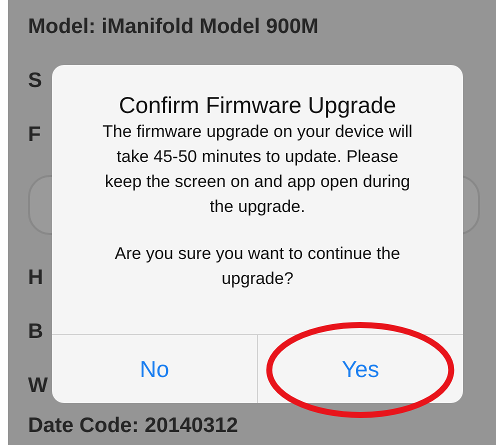 This screenshot has width=496, height=445. I want to click on dialog-message: The firmware upgrade on your device will take 45-50 minutes to update. Please keep the screen on and app open during the upgrade., so click(258, 169).